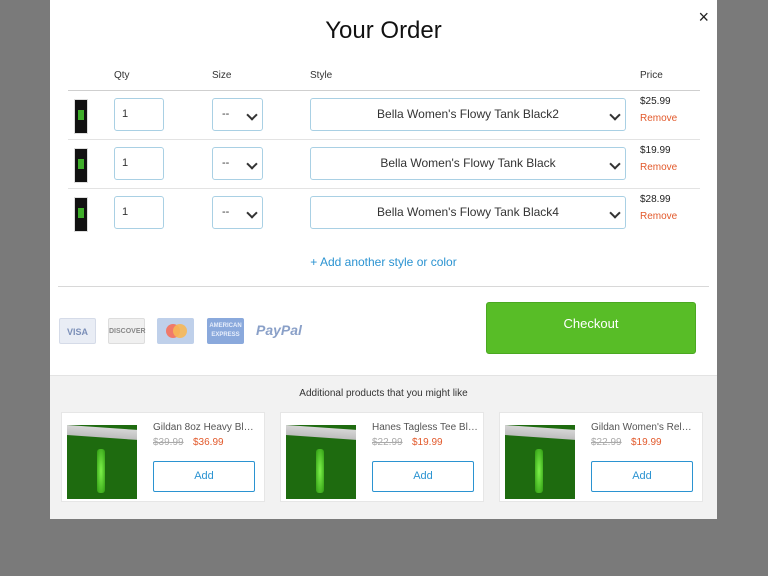  I want to click on style-select: Bella Women's Flowy Tank Black, so click(468, 163).